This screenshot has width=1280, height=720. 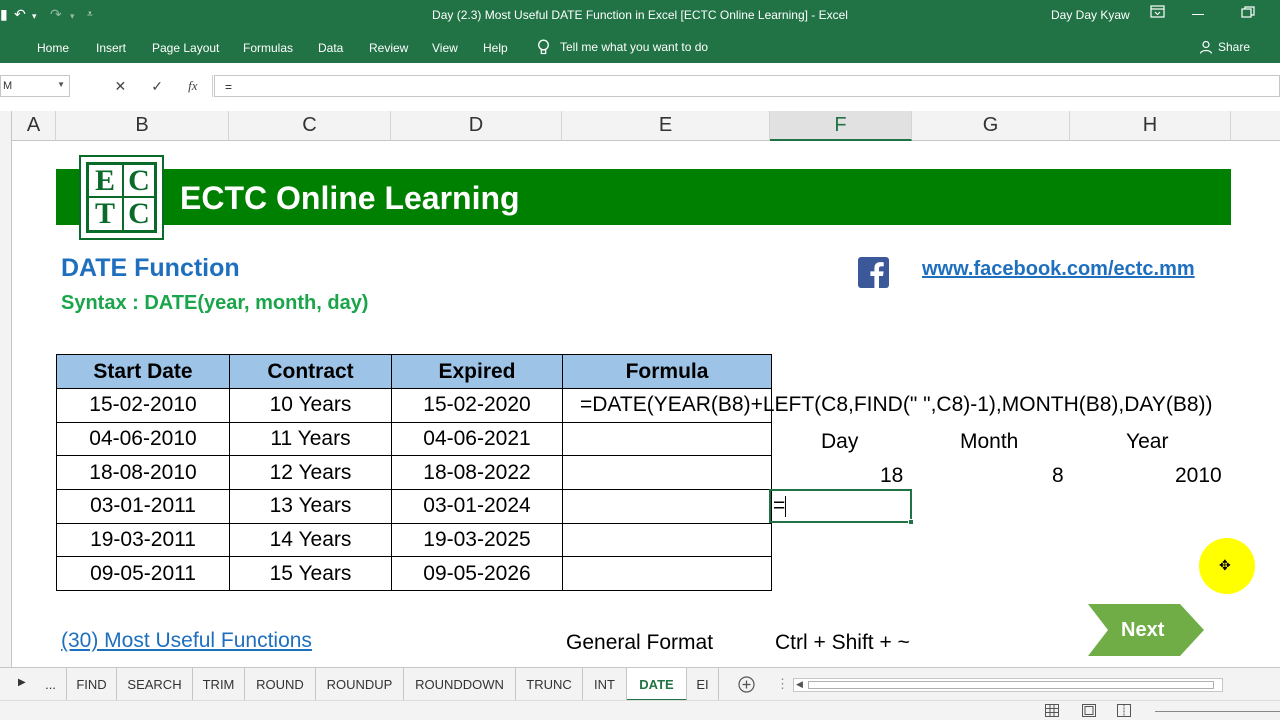 What do you see at coordinates (841, 126) in the screenshot?
I see `col-header-f: F` at bounding box center [841, 126].